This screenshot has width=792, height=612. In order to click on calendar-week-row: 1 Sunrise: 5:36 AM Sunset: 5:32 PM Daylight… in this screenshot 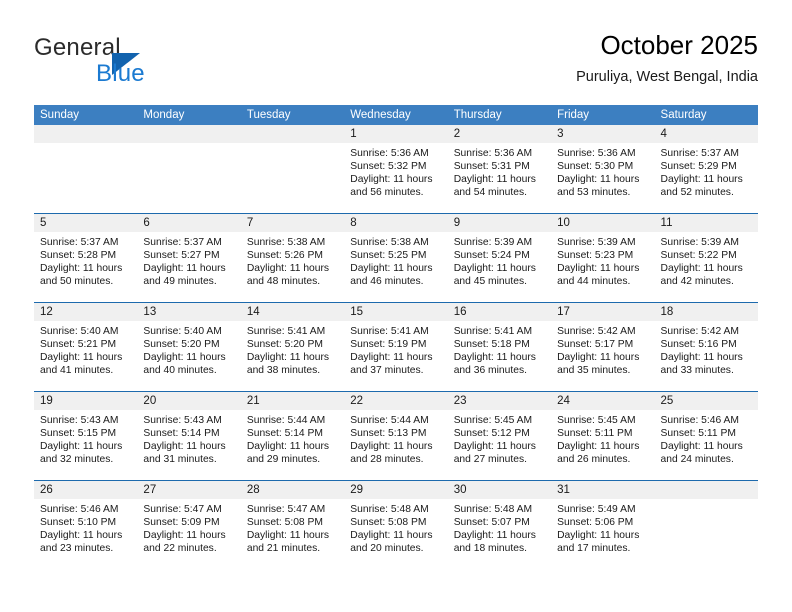, I will do `click(396, 169)`.